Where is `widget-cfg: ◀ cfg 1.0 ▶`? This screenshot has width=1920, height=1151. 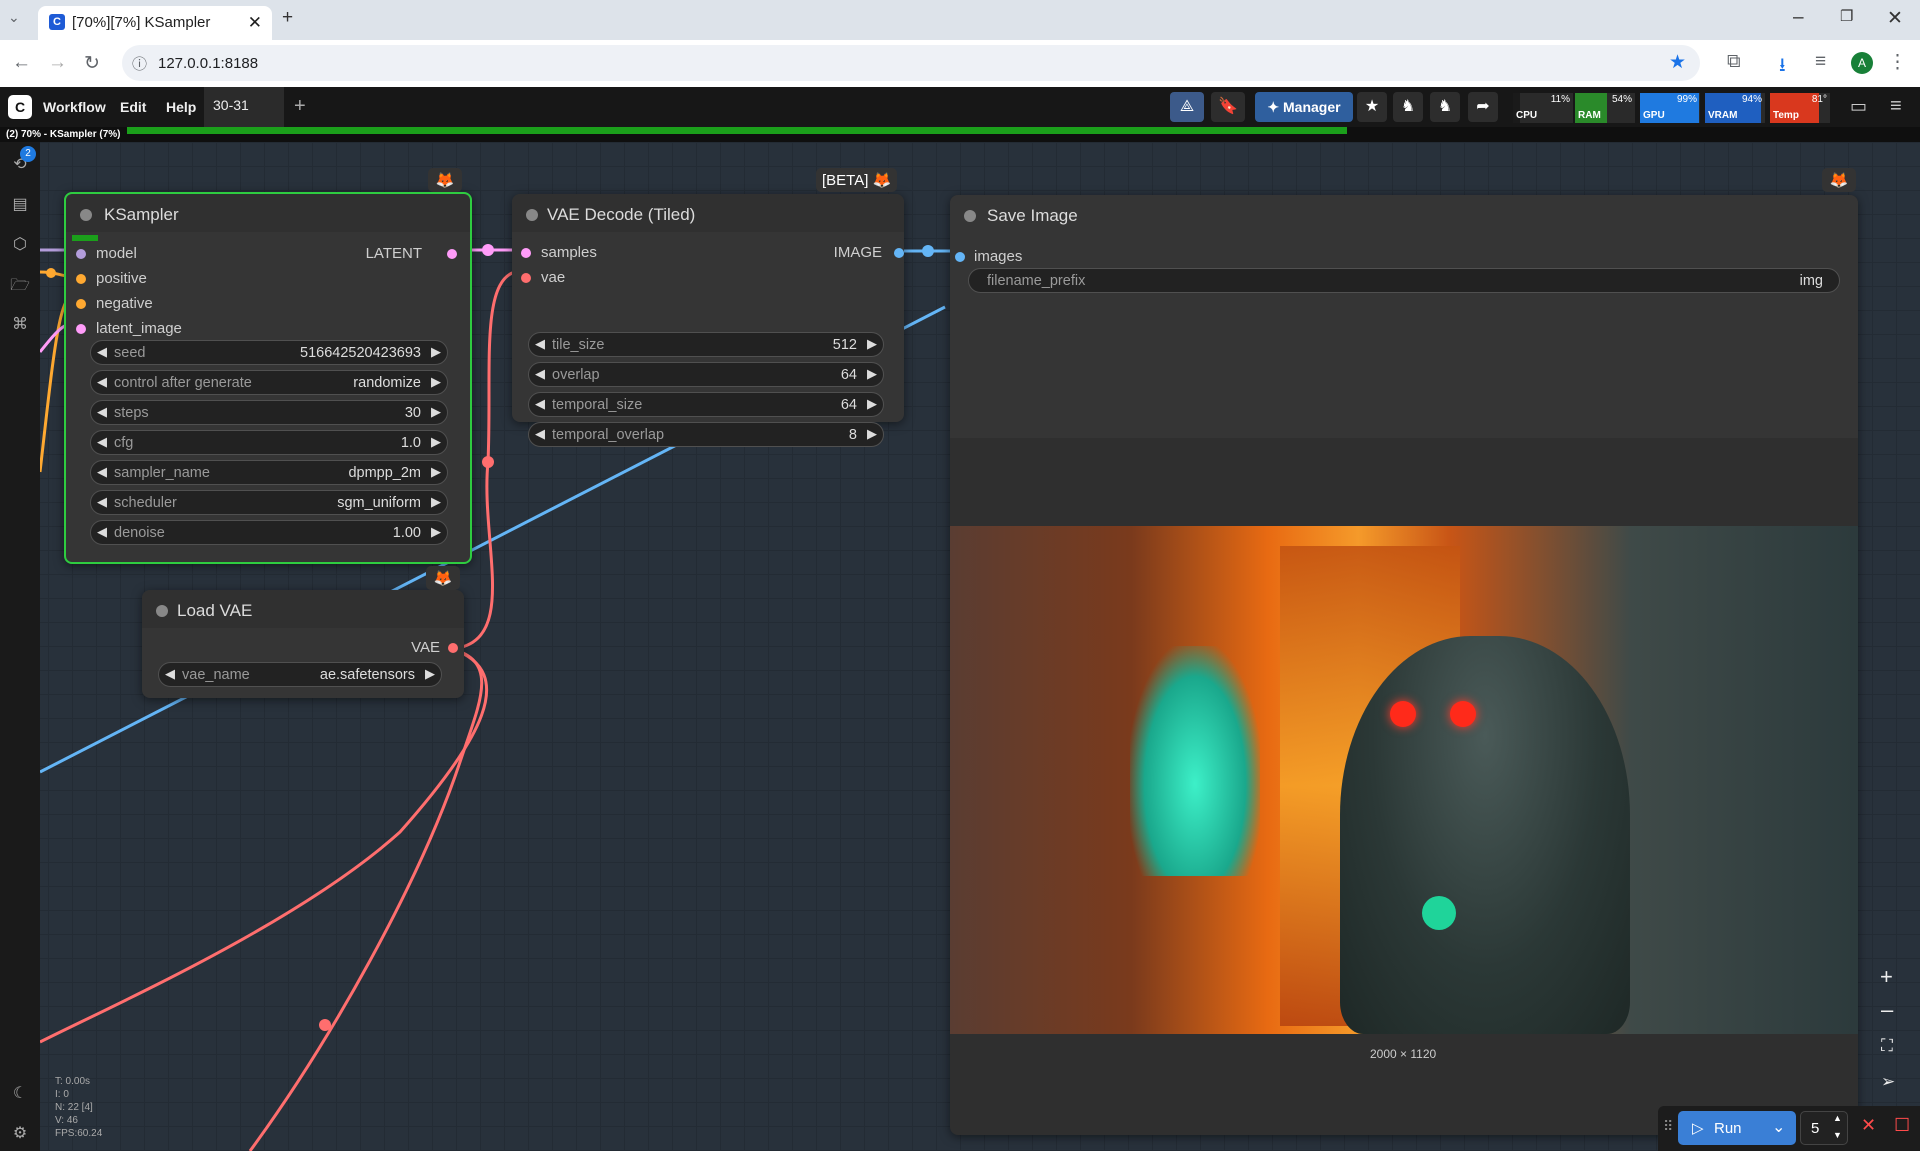 widget-cfg: ◀ cfg 1.0 ▶ is located at coordinates (269, 442).